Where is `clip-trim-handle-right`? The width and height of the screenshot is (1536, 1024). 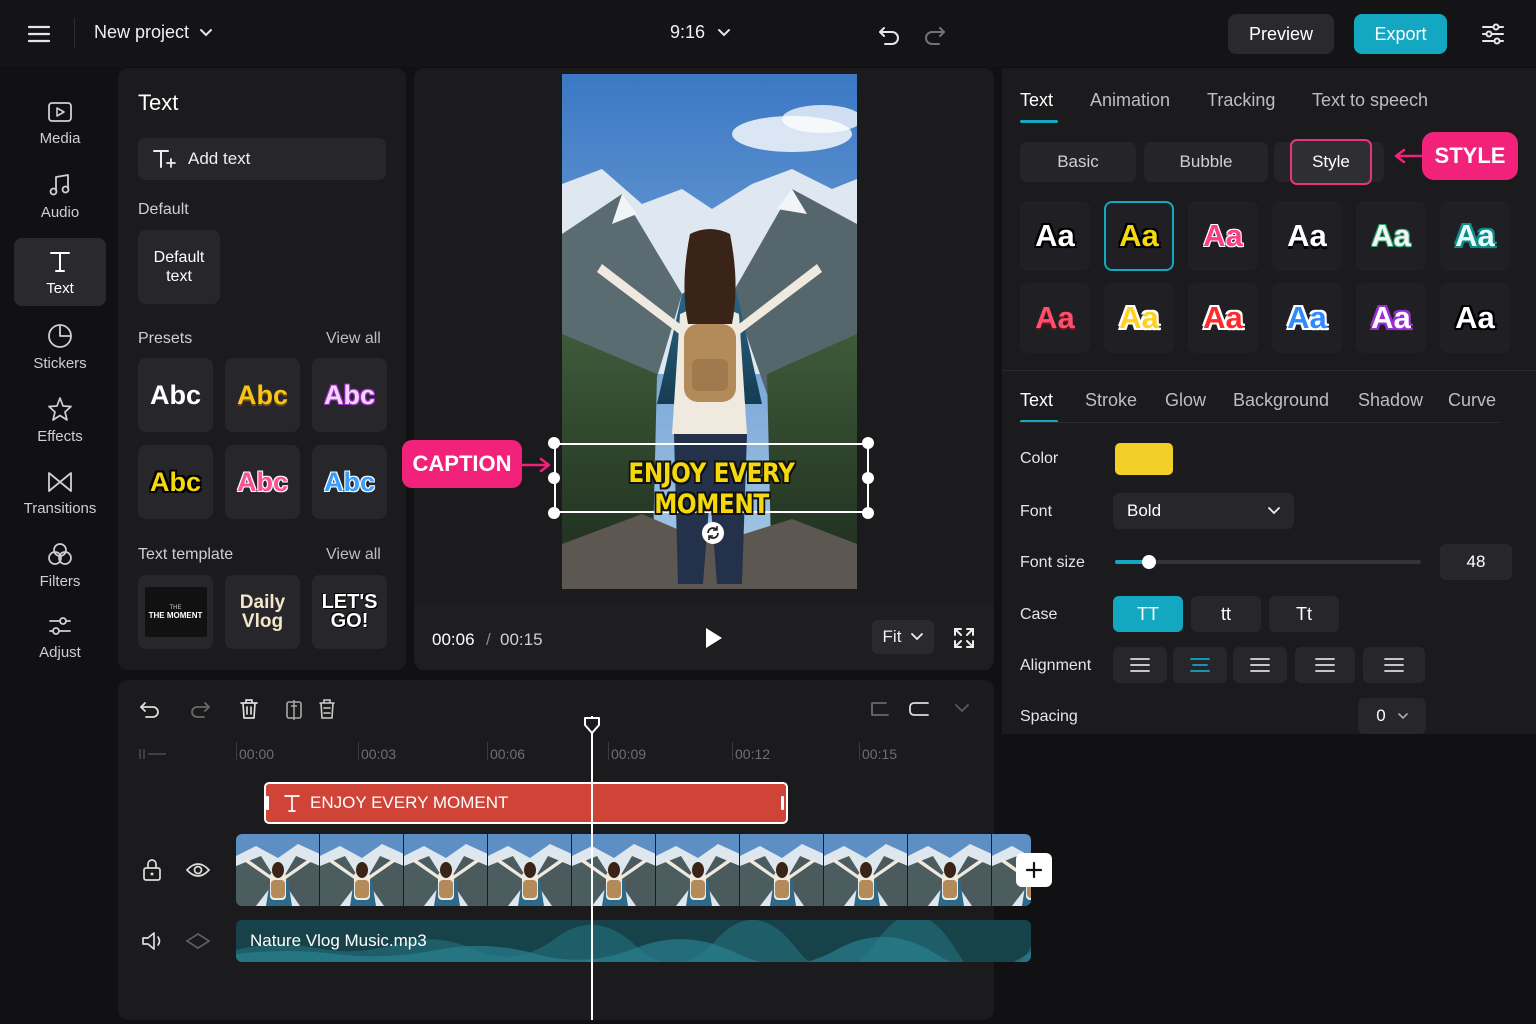 clip-trim-handle-right is located at coordinates (782, 803).